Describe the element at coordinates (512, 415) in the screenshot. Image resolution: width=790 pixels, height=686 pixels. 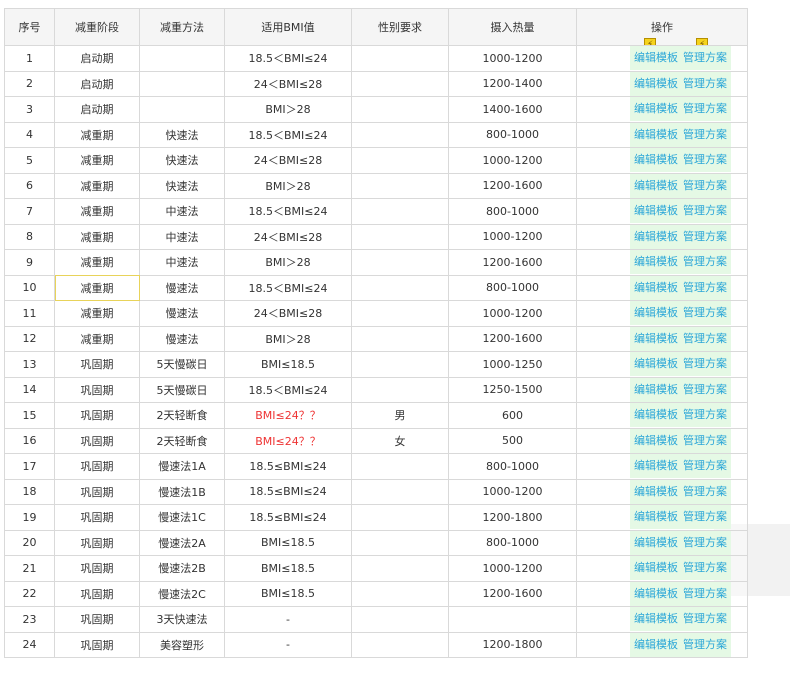
I see `row-kcal: 600` at that location.